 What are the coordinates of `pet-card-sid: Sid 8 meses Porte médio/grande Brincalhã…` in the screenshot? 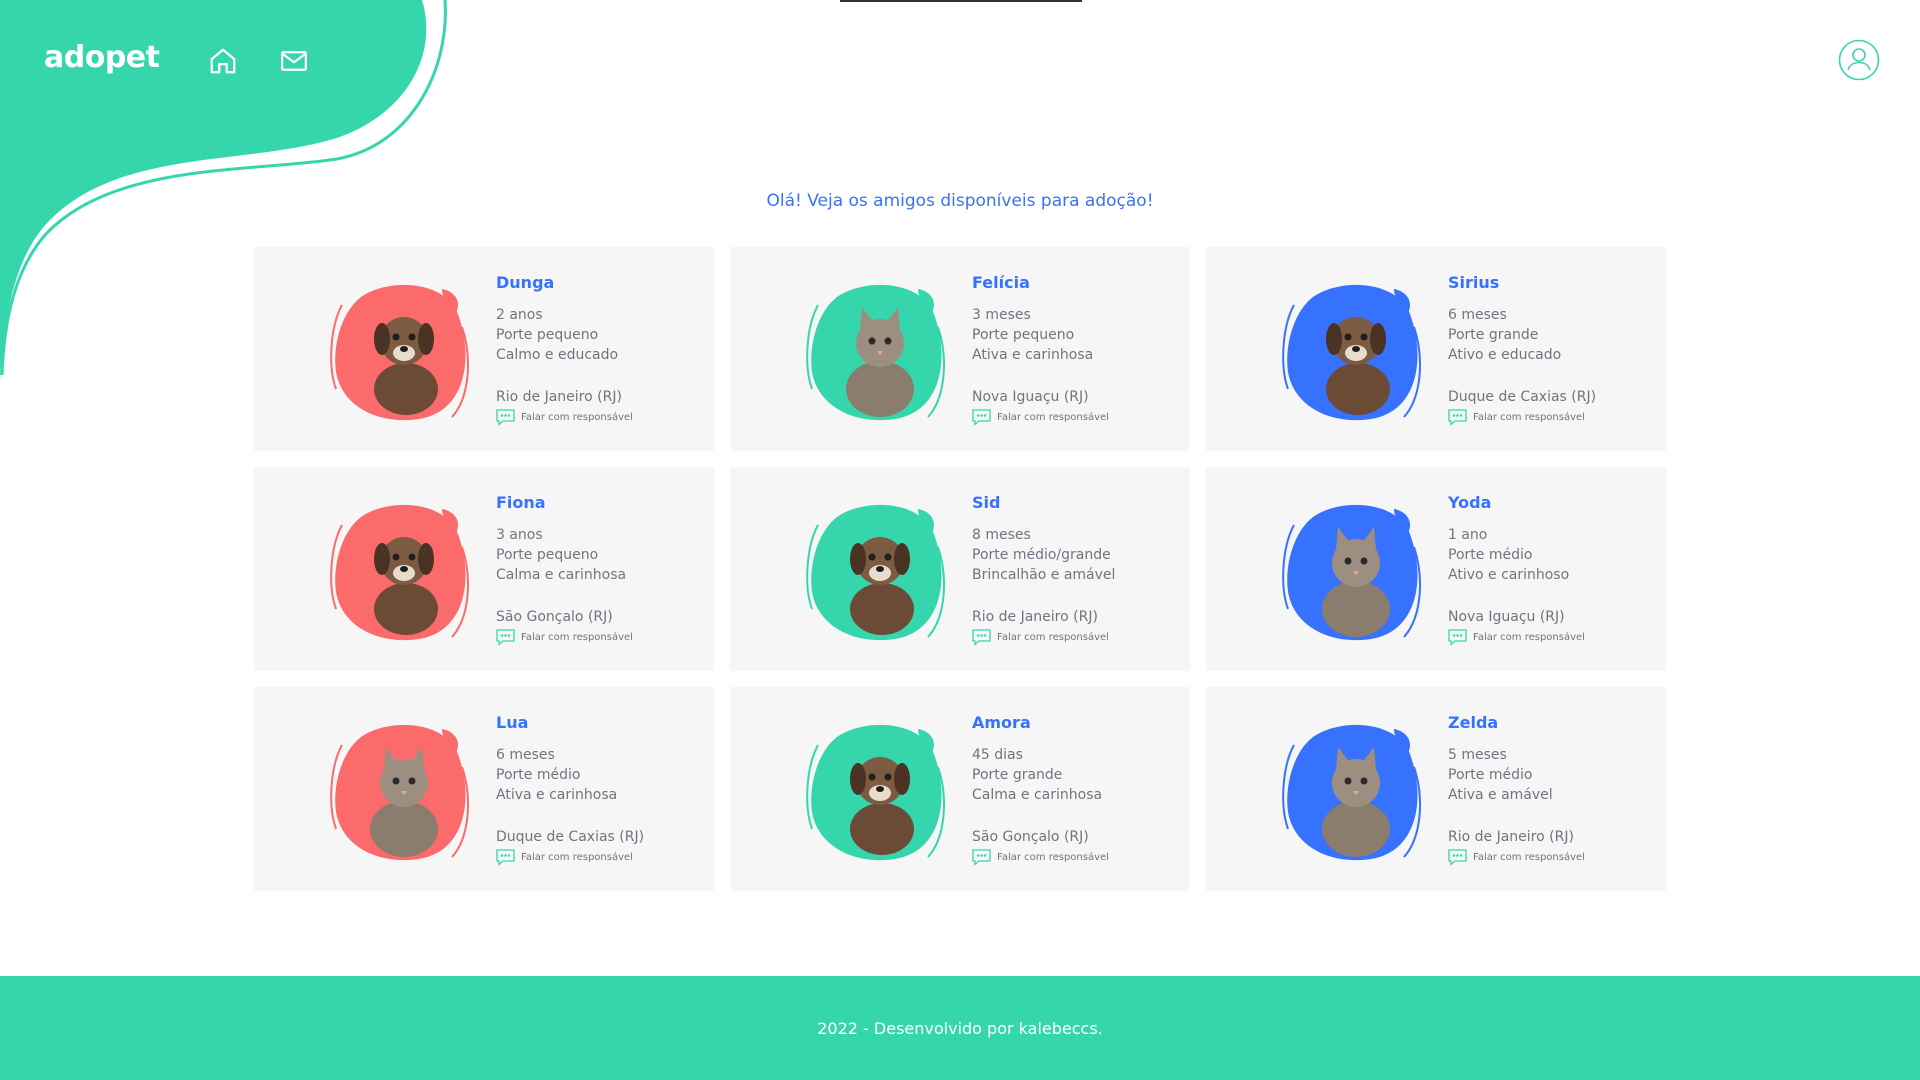 It's located at (960, 569).